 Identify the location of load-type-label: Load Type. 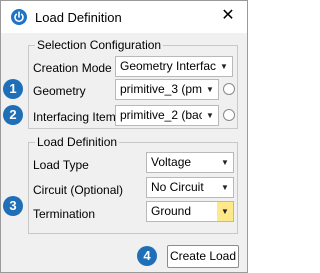
(61, 165).